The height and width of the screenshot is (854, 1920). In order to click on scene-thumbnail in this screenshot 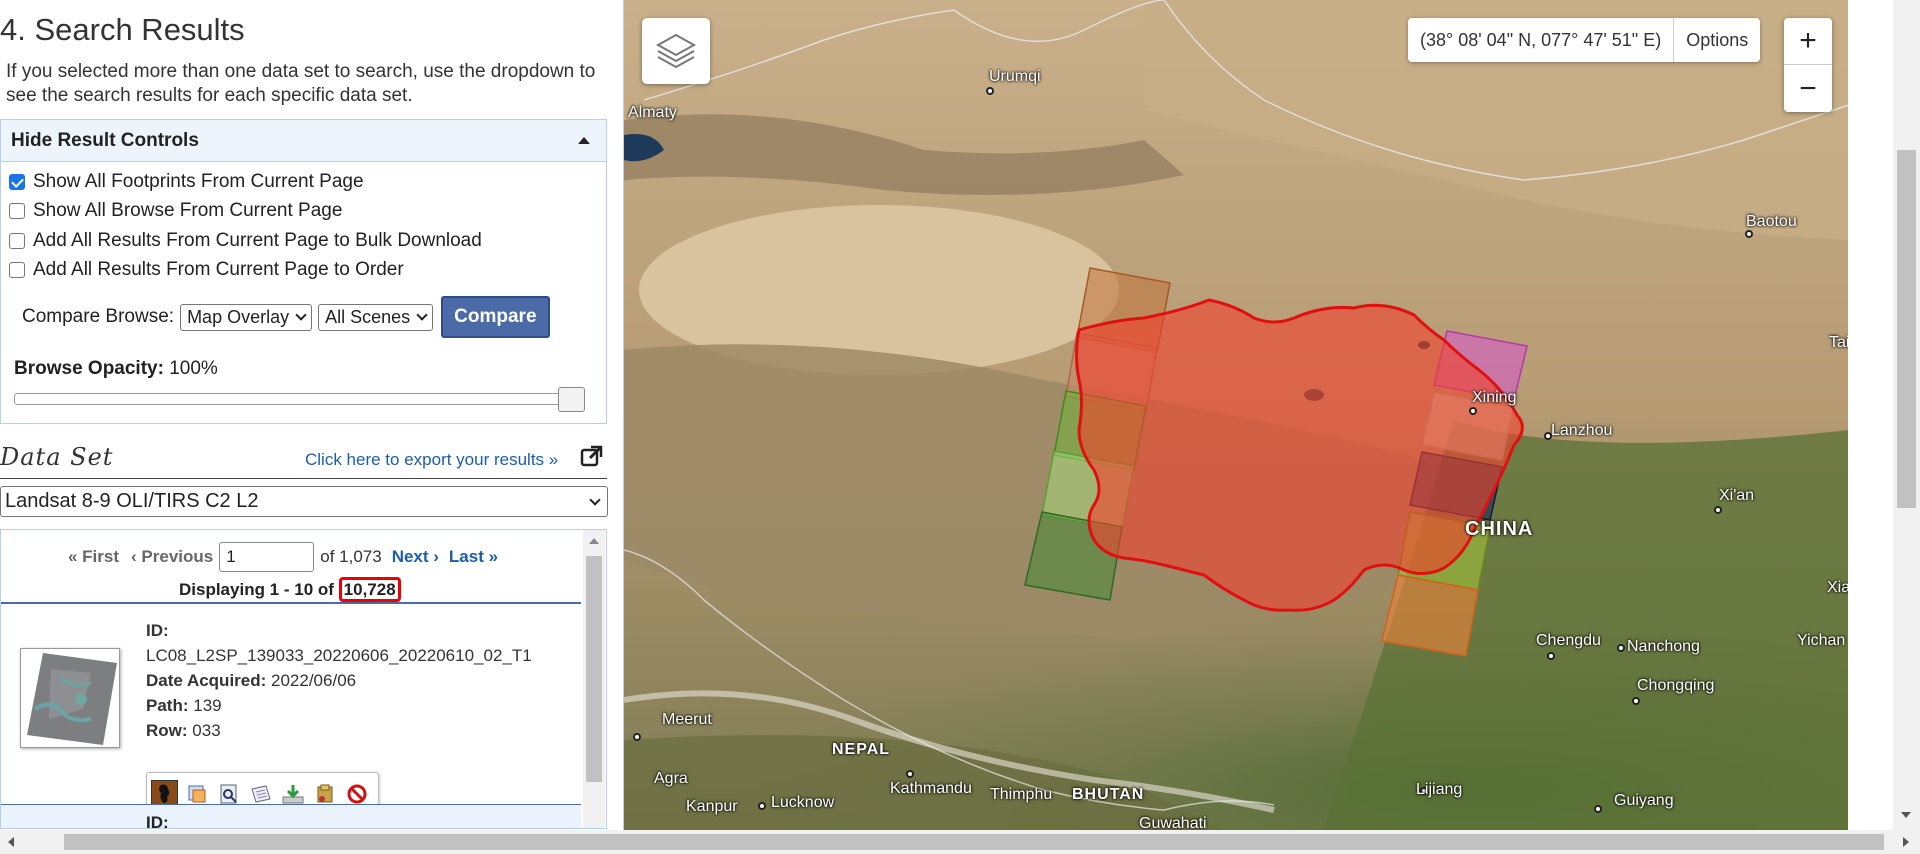, I will do `click(70, 698)`.